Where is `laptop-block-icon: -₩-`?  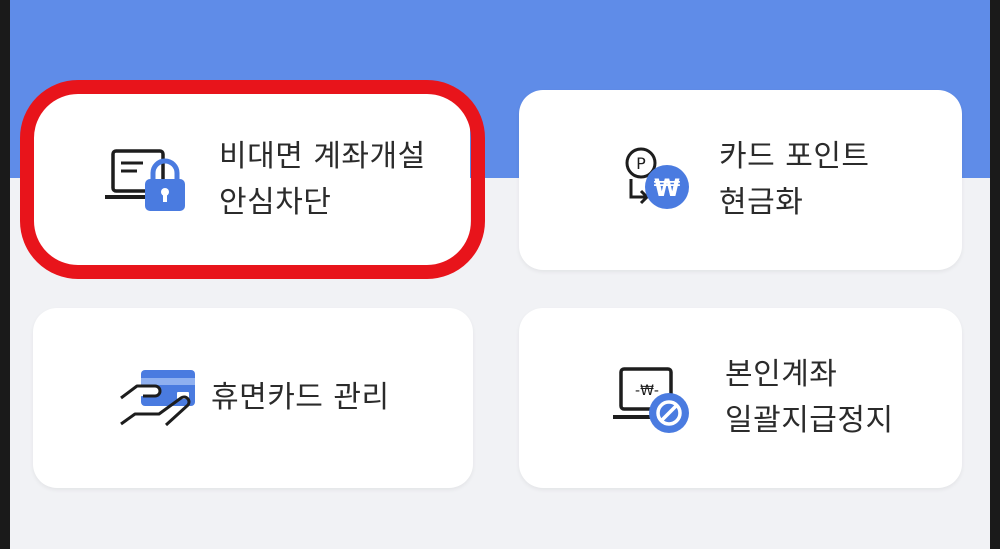
laptop-block-icon: -₩- is located at coordinates (651, 400).